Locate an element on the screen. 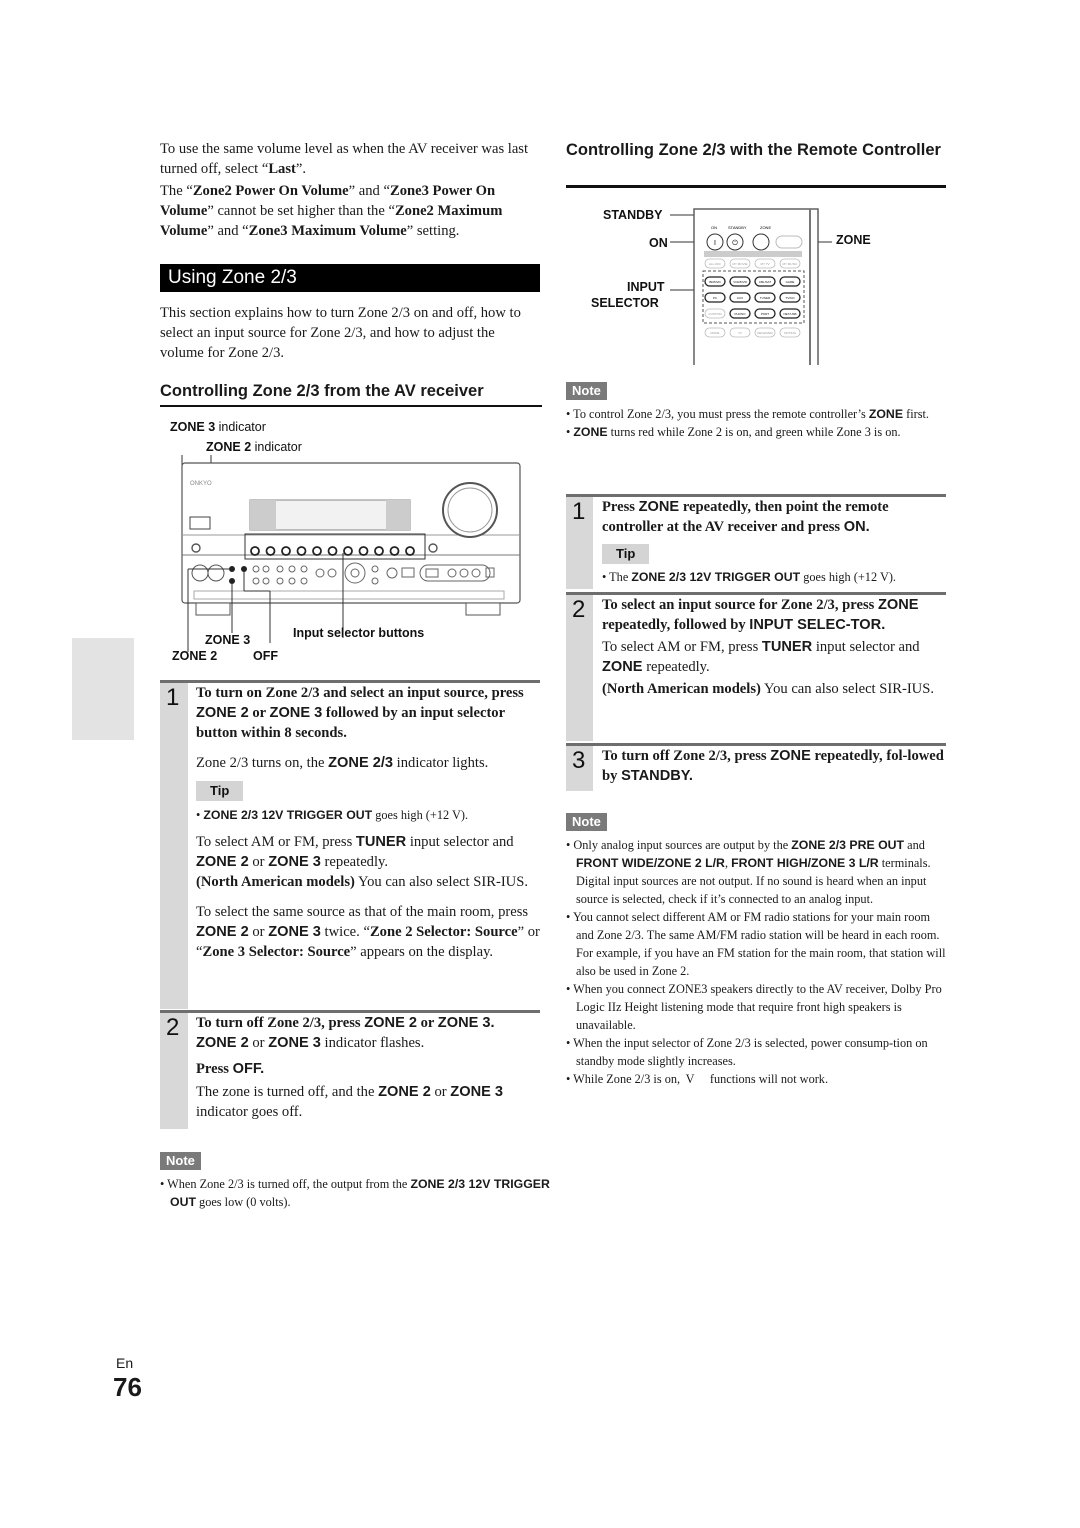 Image resolution: width=1080 pixels, height=1528 pixels. page-language: En is located at coordinates (125, 1363).